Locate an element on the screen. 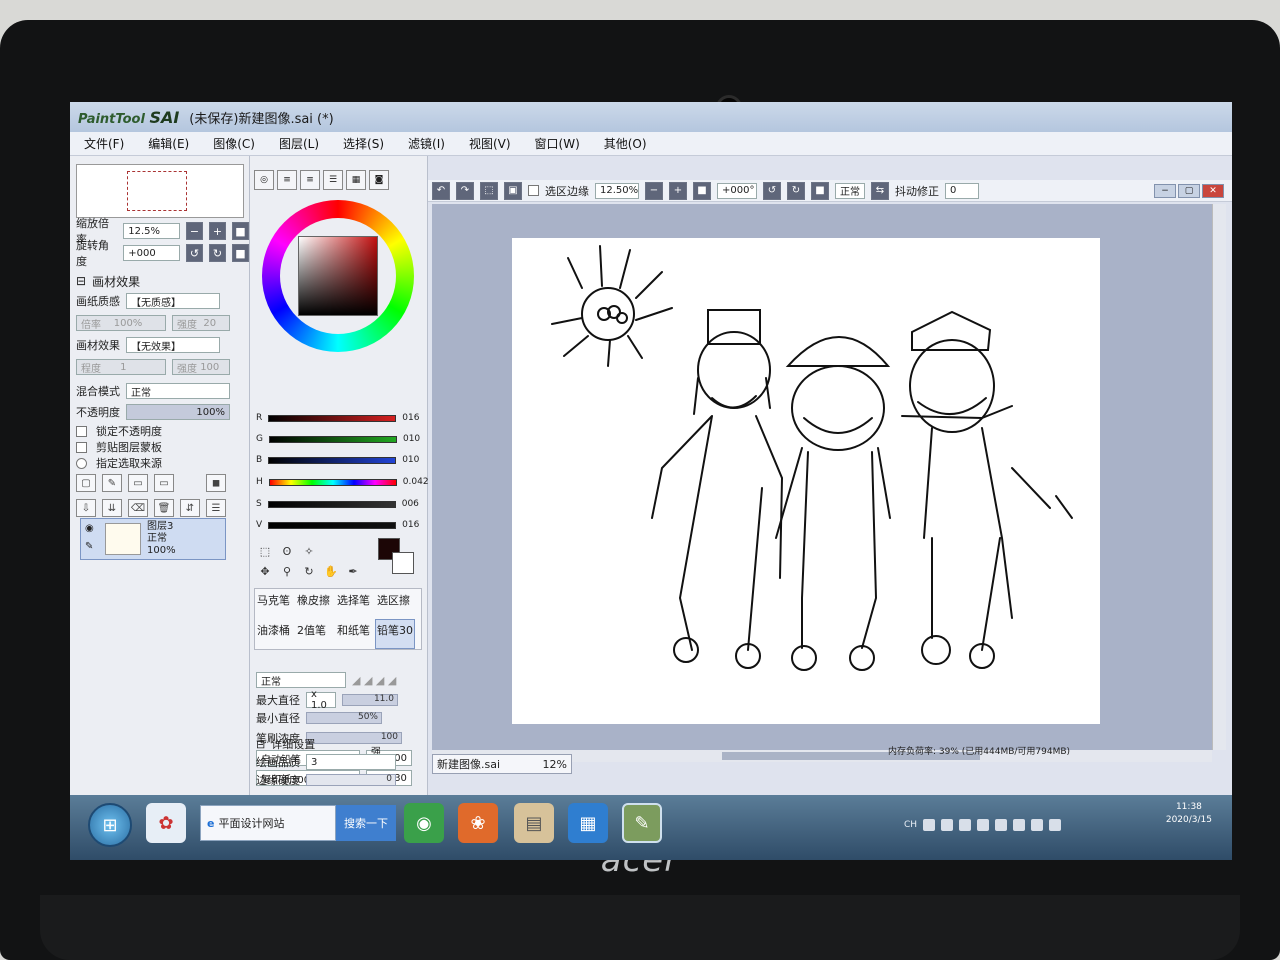  zoom-plus-icon: + is located at coordinates (678, 190).